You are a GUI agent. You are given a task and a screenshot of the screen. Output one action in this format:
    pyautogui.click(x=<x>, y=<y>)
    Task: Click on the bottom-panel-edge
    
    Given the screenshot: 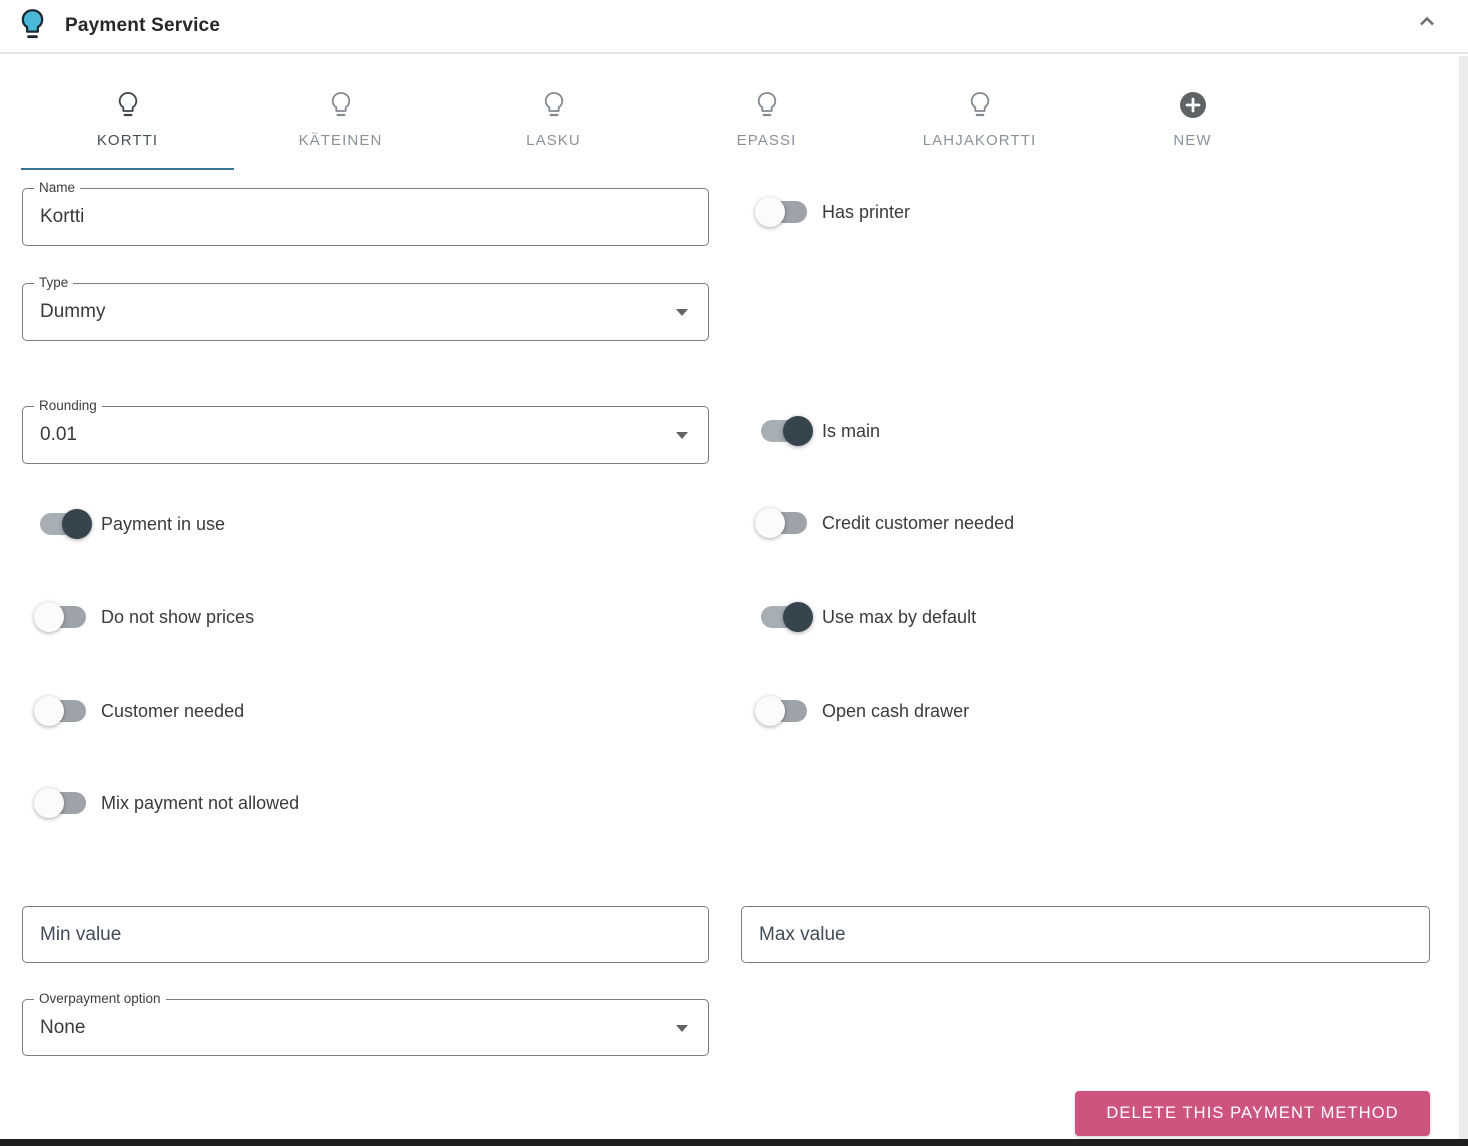 What is the action you would take?
    pyautogui.click(x=734, y=1142)
    